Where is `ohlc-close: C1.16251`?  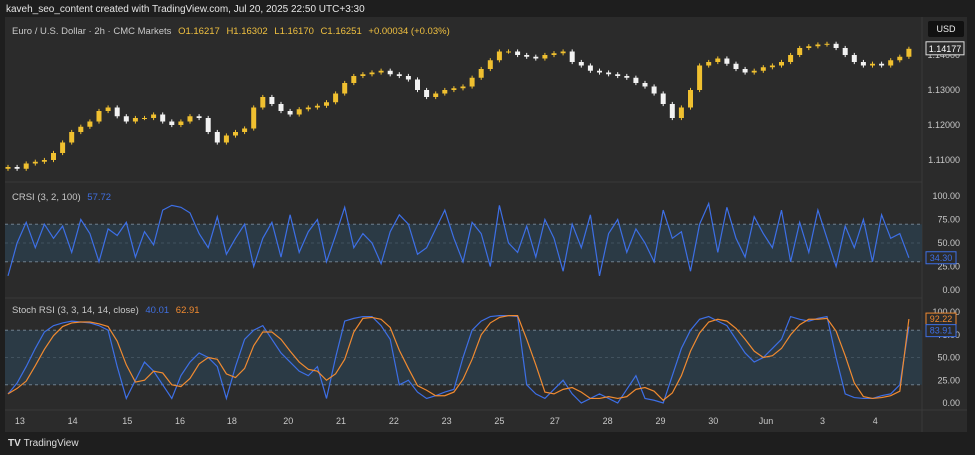
ohlc-close: C1.16251 is located at coordinates (341, 31).